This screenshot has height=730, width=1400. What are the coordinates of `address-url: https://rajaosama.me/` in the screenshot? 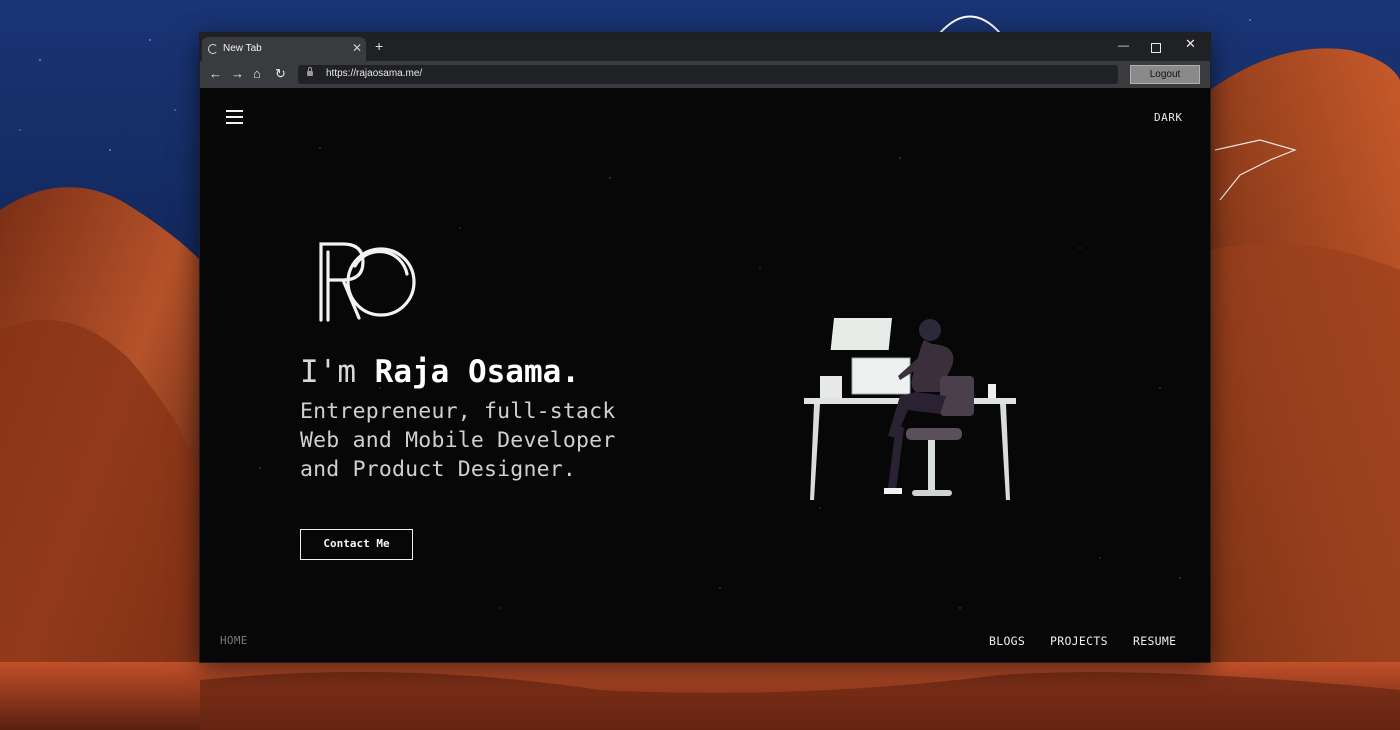 It's located at (374, 73).